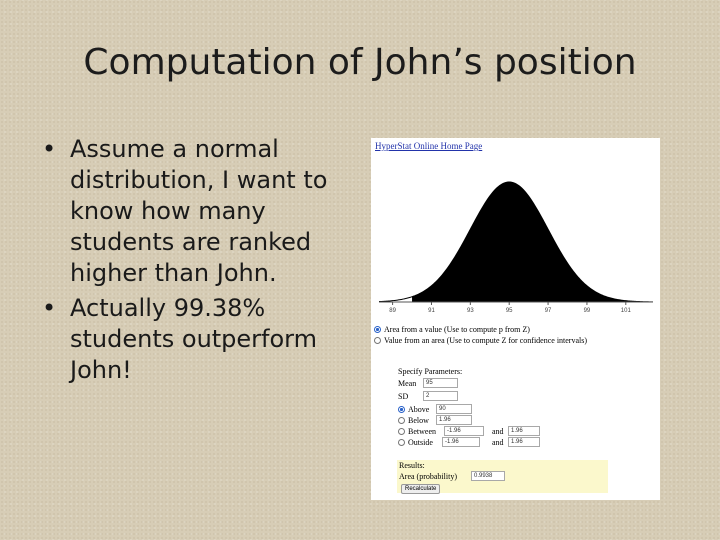  I want to click on mean-row: Mean 95, so click(428, 383).